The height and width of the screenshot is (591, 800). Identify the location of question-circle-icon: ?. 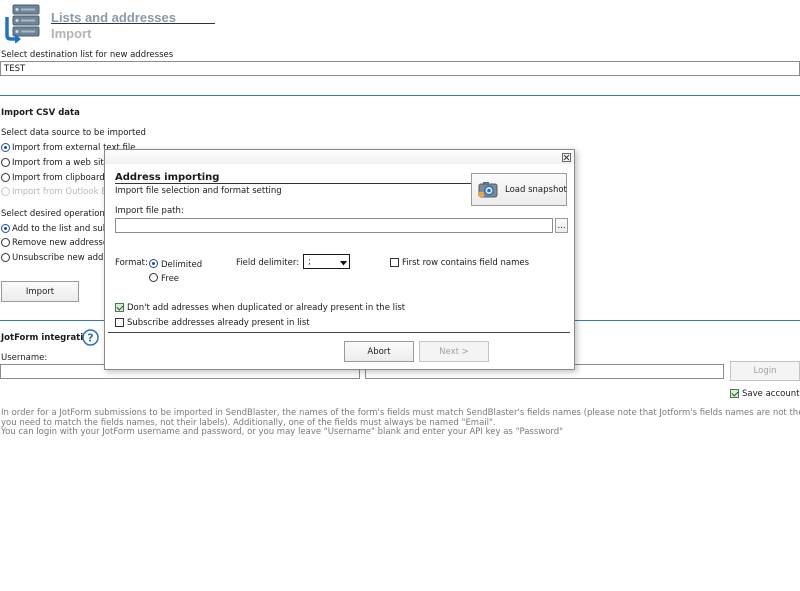
(90, 337).